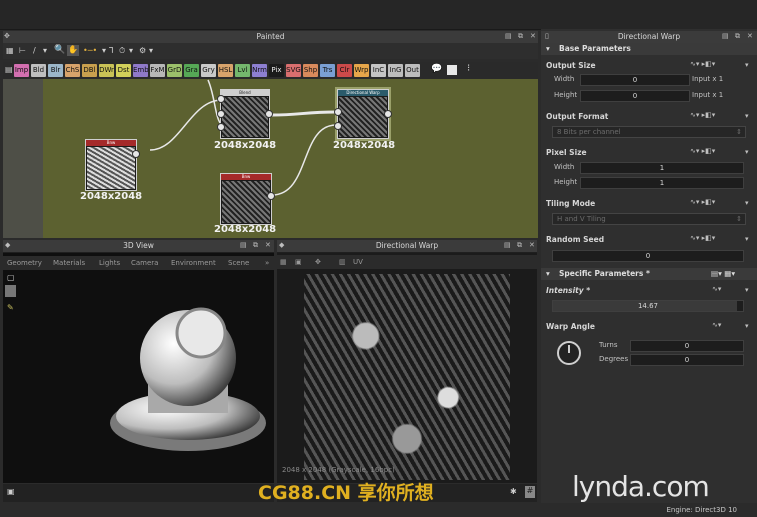 This screenshot has width=757, height=517. I want to click on screenshot-icon: ▣, so click(11, 491).